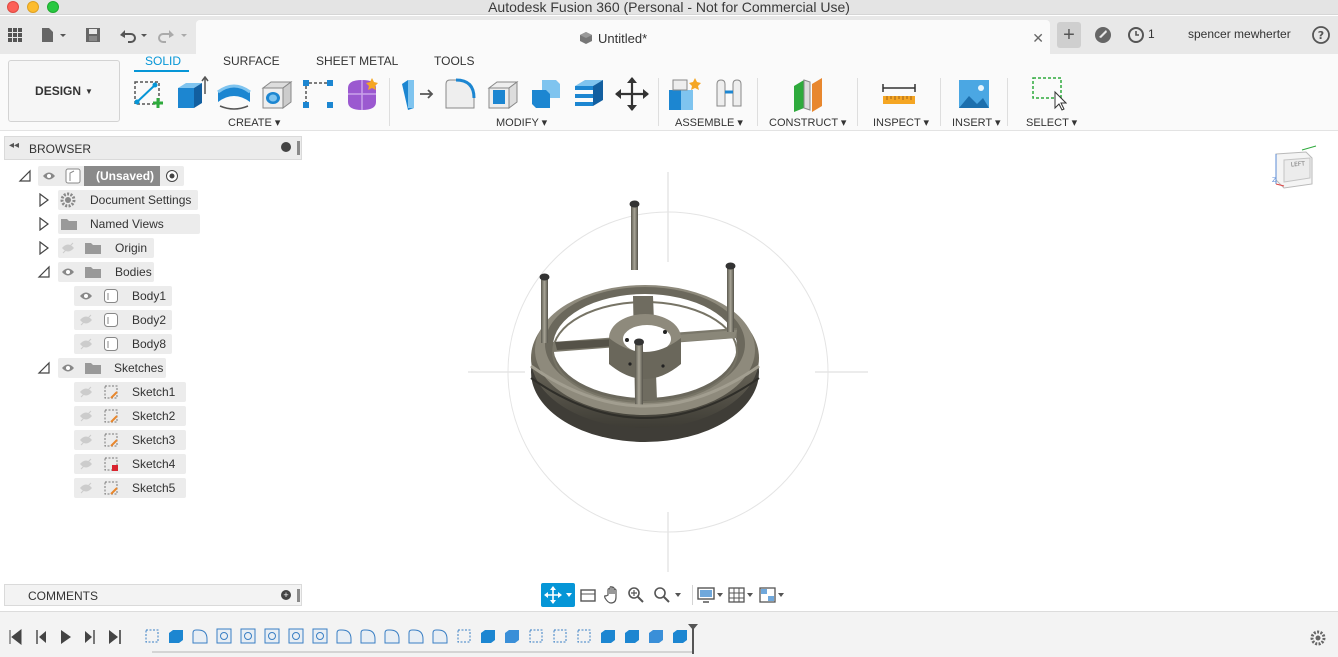  What do you see at coordinates (546, 94) in the screenshot?
I see `combine-icon` at bounding box center [546, 94].